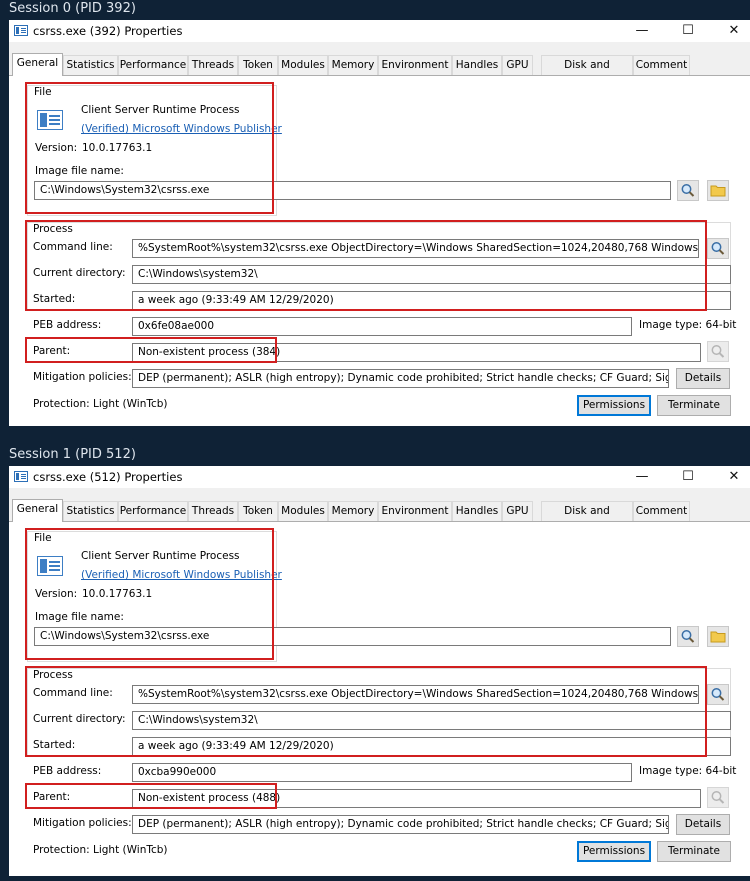 Image resolution: width=750 pixels, height=881 pixels. I want to click on peb-address-label: PEB address:, so click(67, 771).